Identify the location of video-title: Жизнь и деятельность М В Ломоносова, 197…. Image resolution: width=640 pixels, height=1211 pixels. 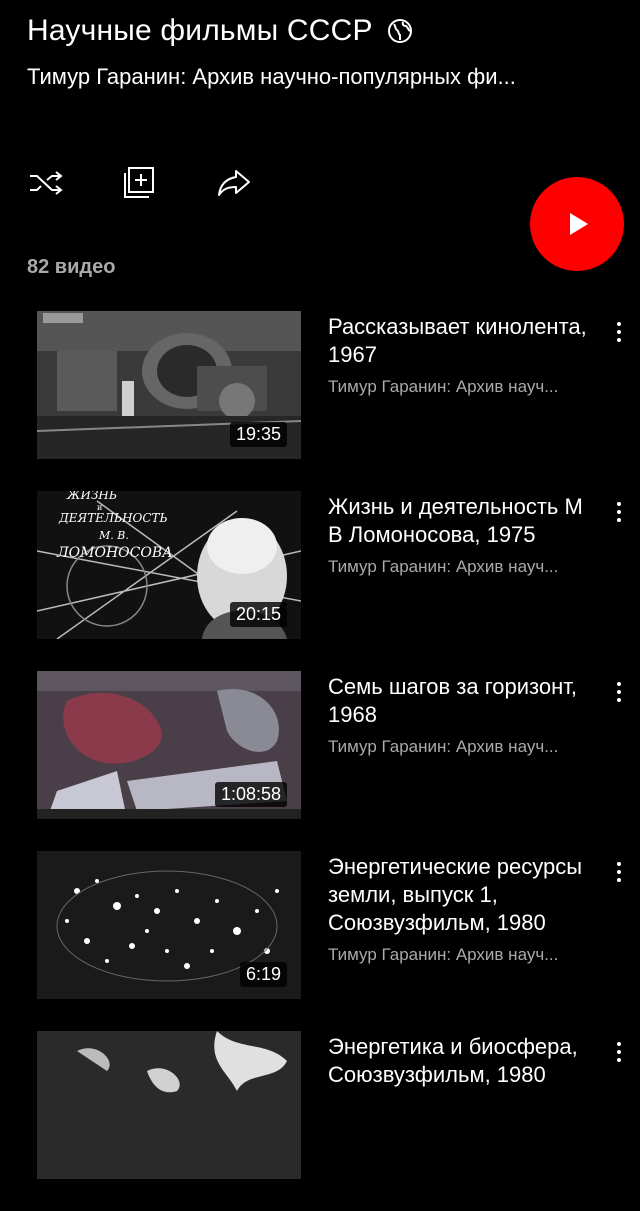
(463, 521).